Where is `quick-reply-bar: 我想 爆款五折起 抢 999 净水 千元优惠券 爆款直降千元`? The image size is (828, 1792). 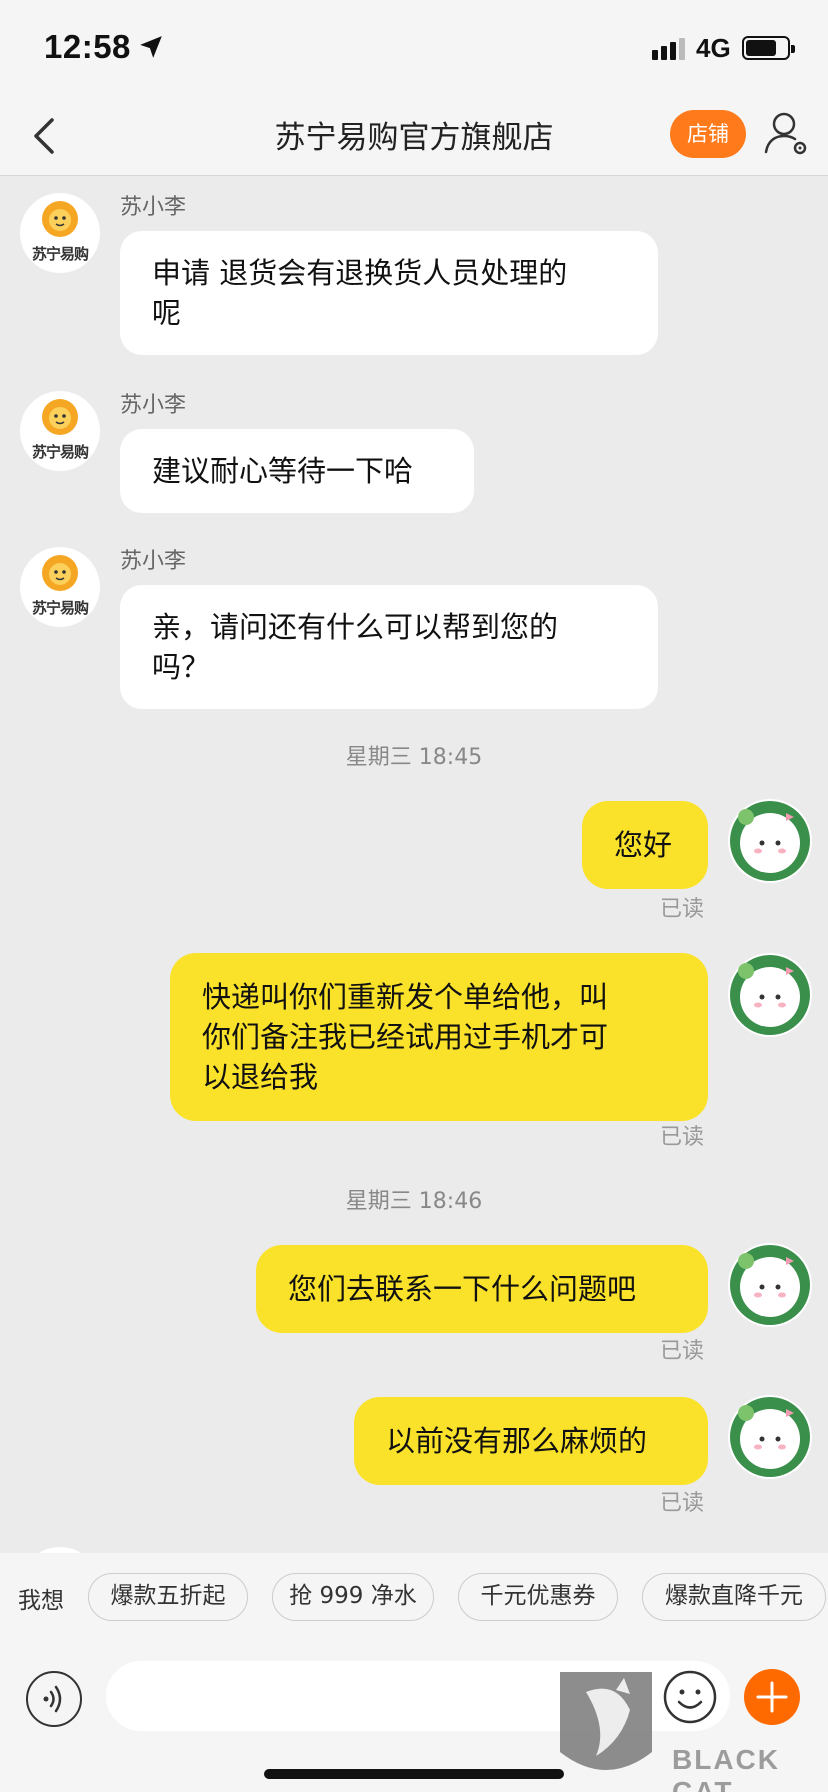
quick-reply-bar: 我想 爆款五折起 抢 999 净水 千元优惠券 爆款直降千元 is located at coordinates (414, 1597).